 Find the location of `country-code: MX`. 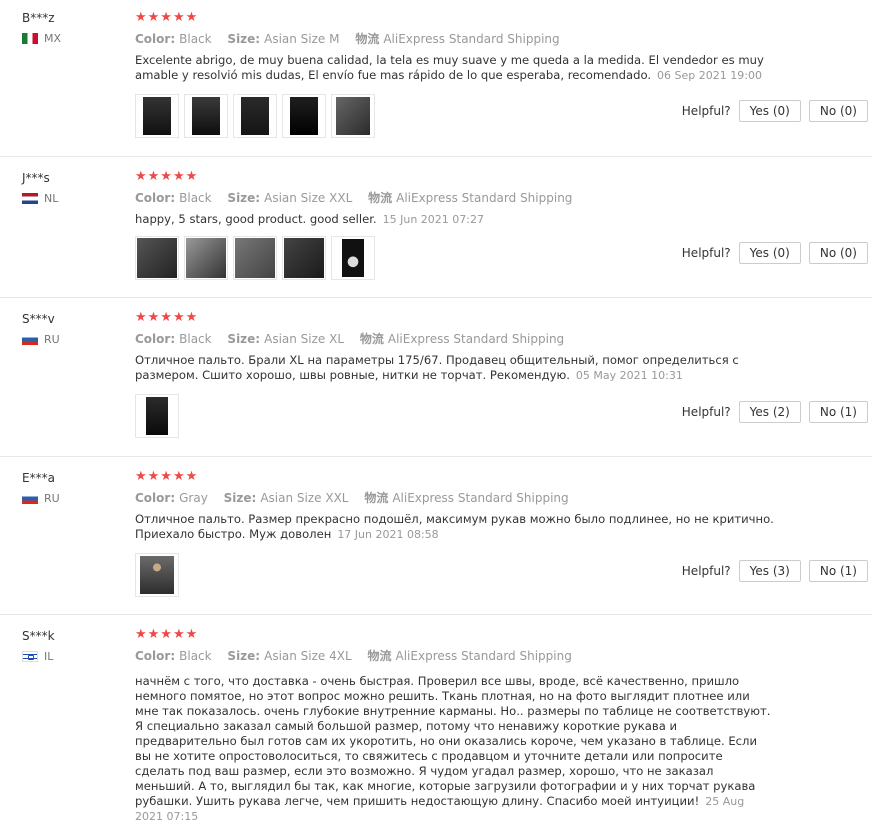

country-code: MX is located at coordinates (53, 38).